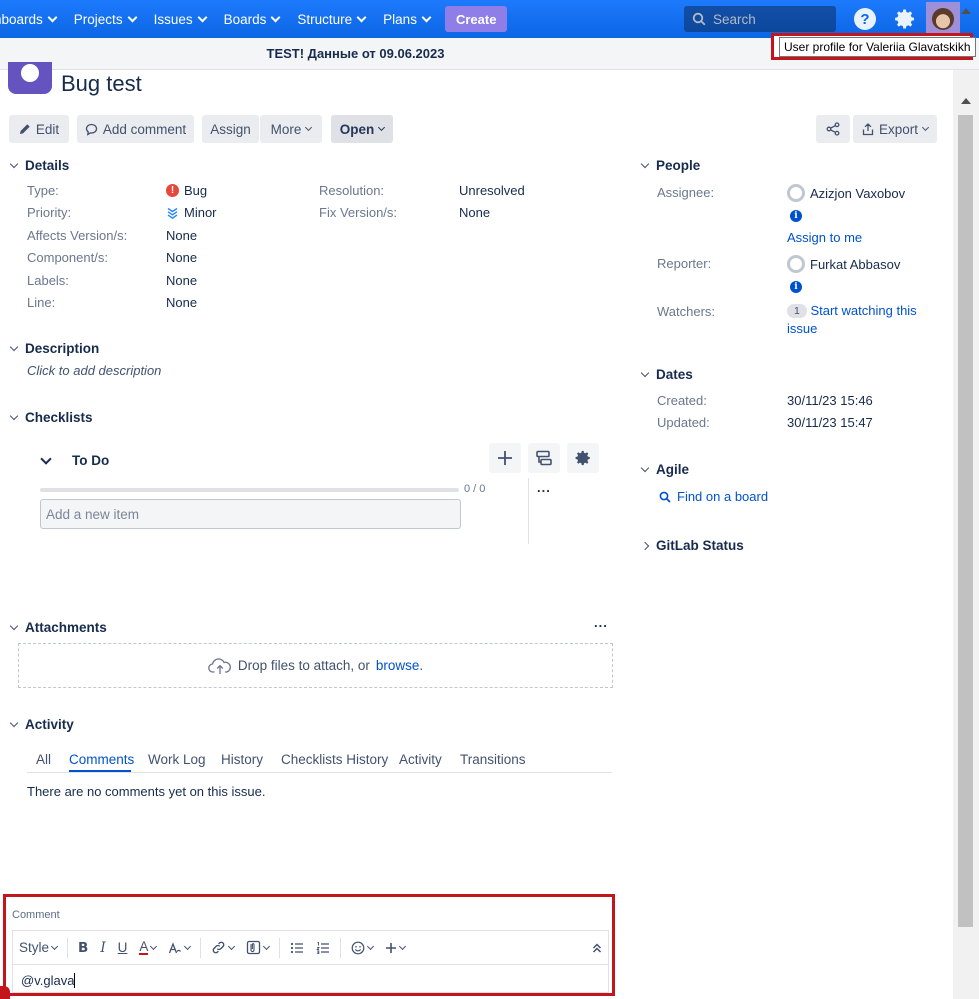  I want to click on export-button: Export, so click(895, 129).